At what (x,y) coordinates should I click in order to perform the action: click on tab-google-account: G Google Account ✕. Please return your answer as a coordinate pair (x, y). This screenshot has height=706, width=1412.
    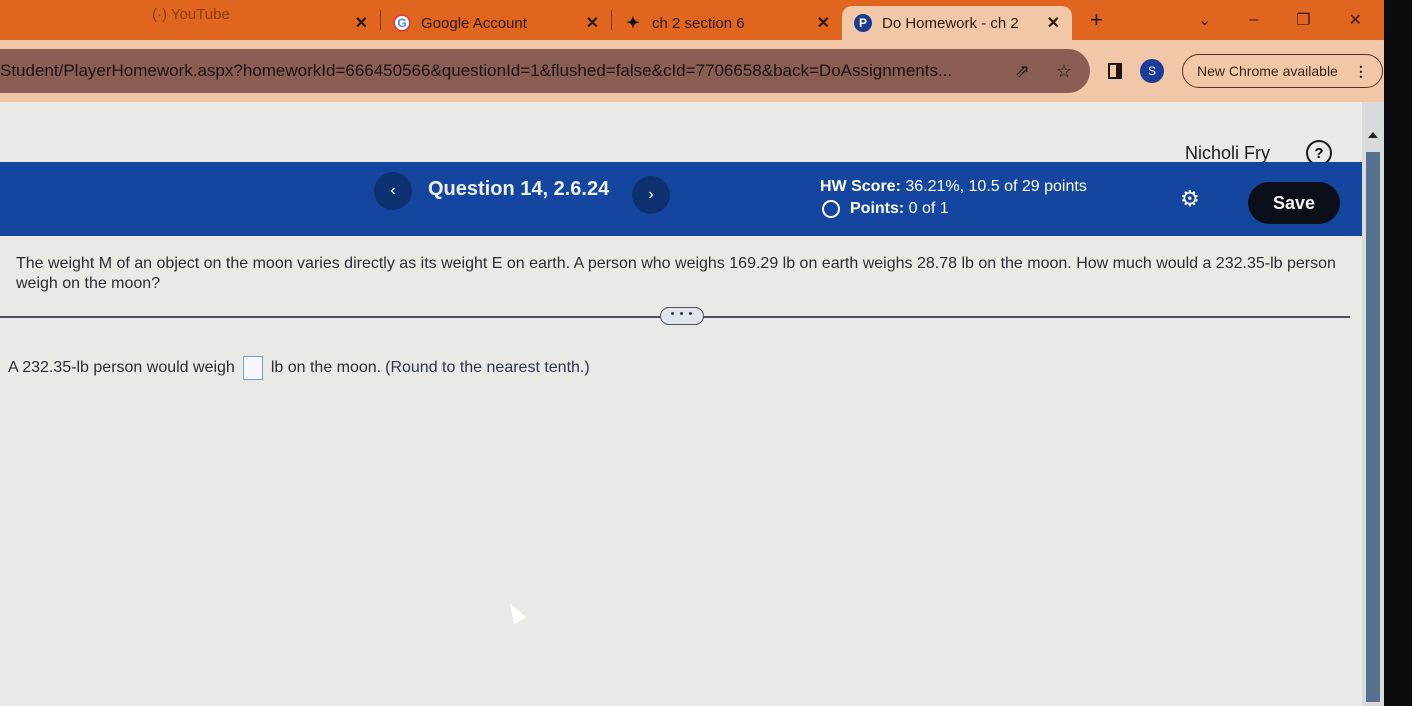
    Looking at the image, I should click on (496, 23).